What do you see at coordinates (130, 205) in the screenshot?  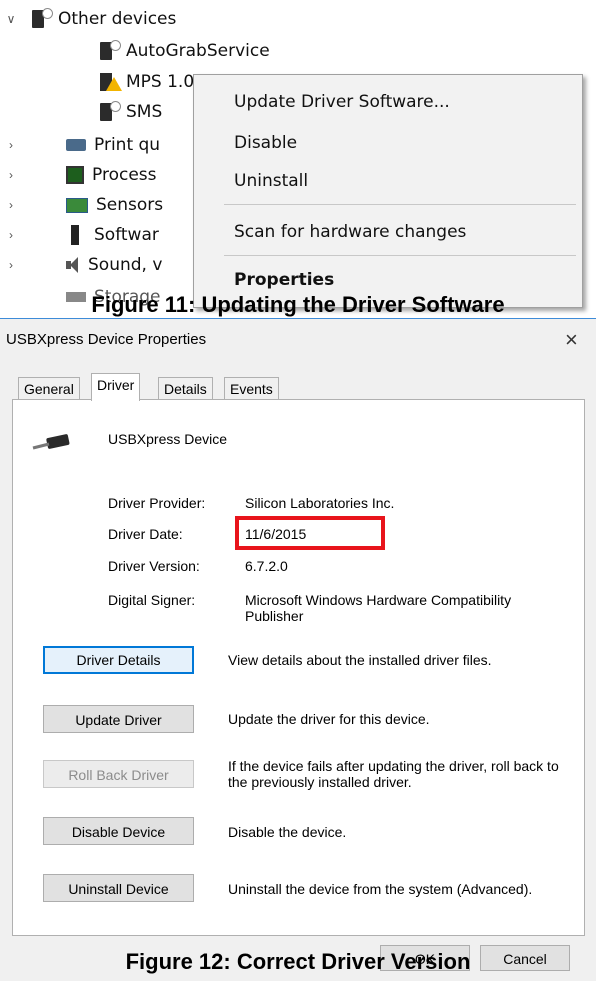 I see `tree-item-label: Sensors` at bounding box center [130, 205].